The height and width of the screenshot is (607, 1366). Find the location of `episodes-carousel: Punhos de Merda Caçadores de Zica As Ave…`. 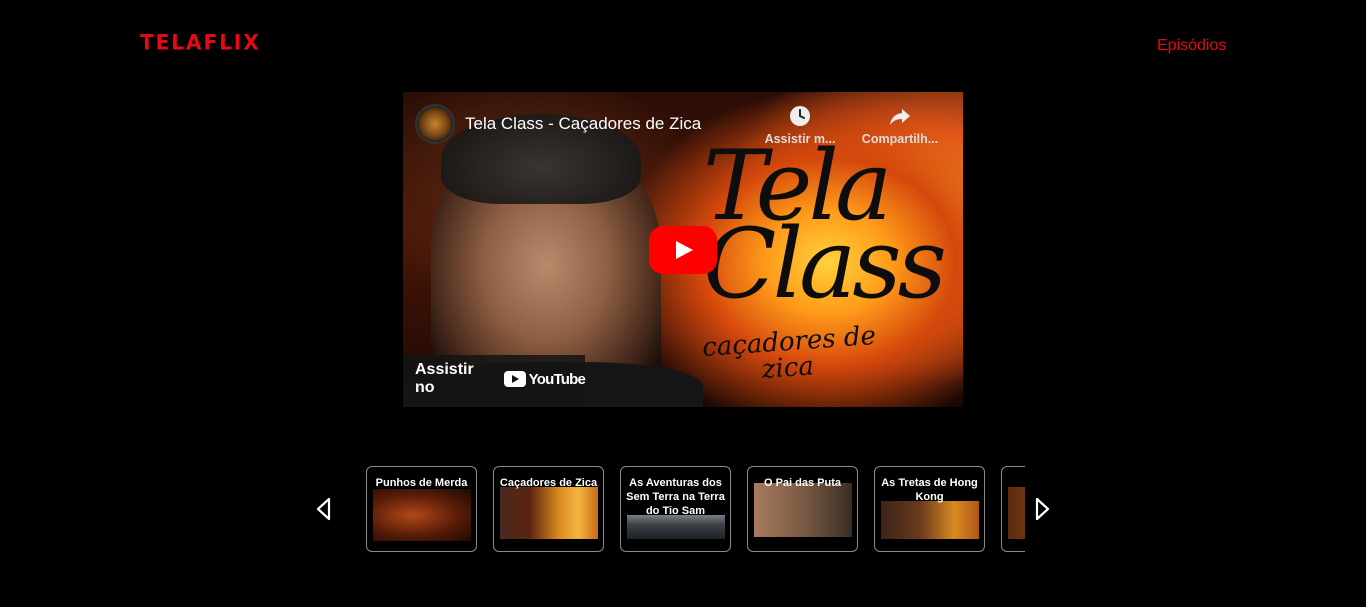

episodes-carousel: Punhos de Merda Caçadores de Zica As Ave… is located at coordinates (695, 509).